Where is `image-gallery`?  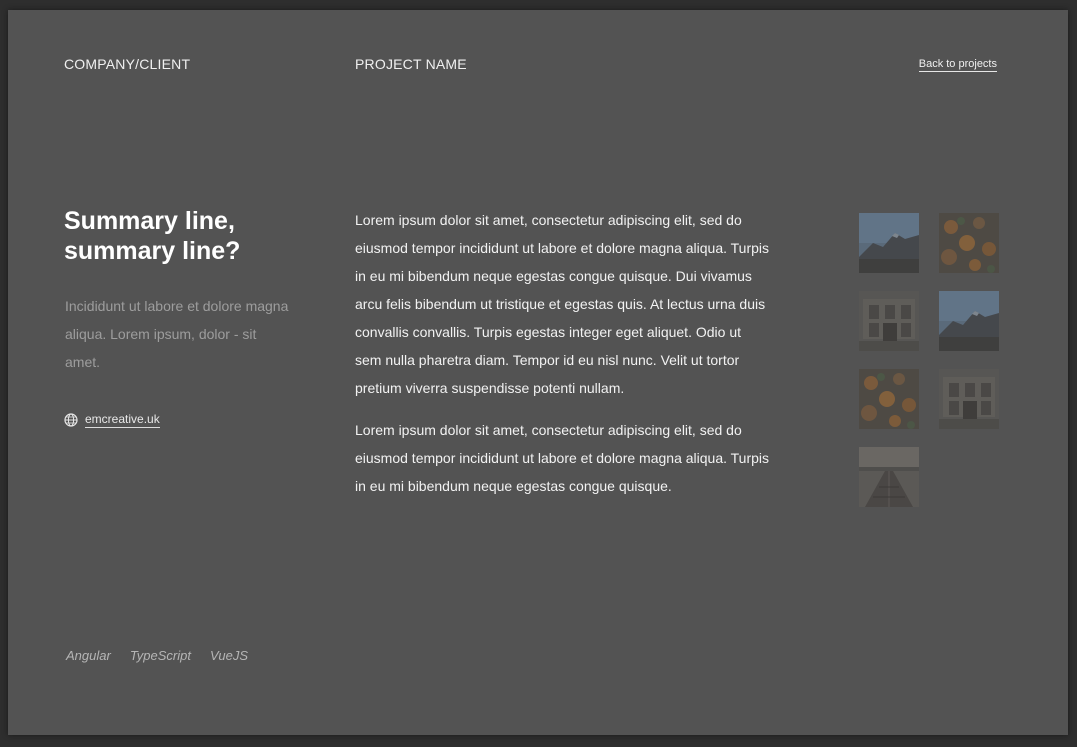
image-gallery is located at coordinates (929, 360).